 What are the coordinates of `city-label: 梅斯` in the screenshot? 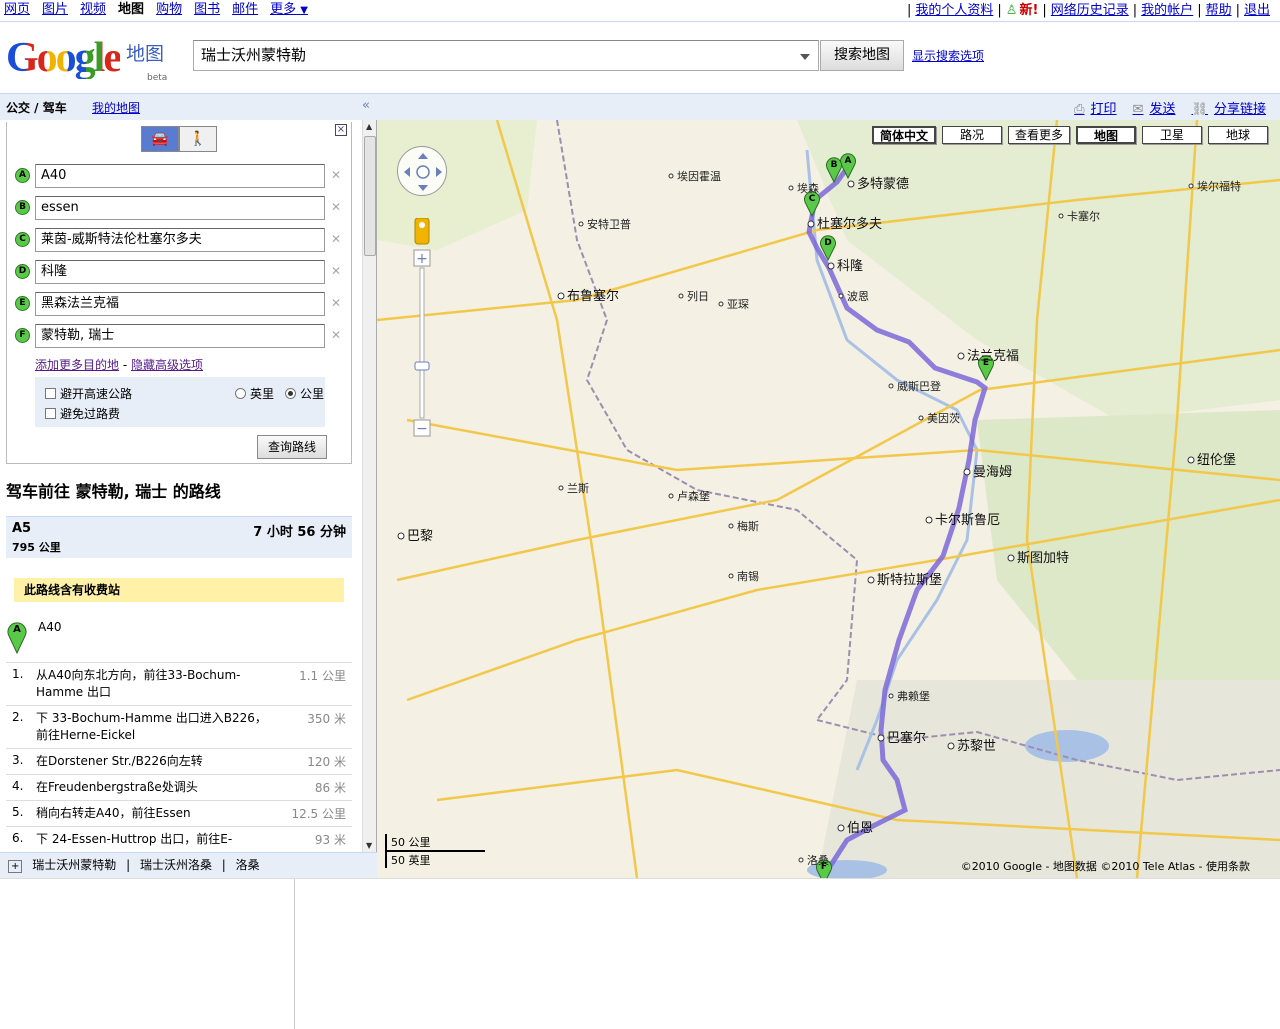 It's located at (748, 526).